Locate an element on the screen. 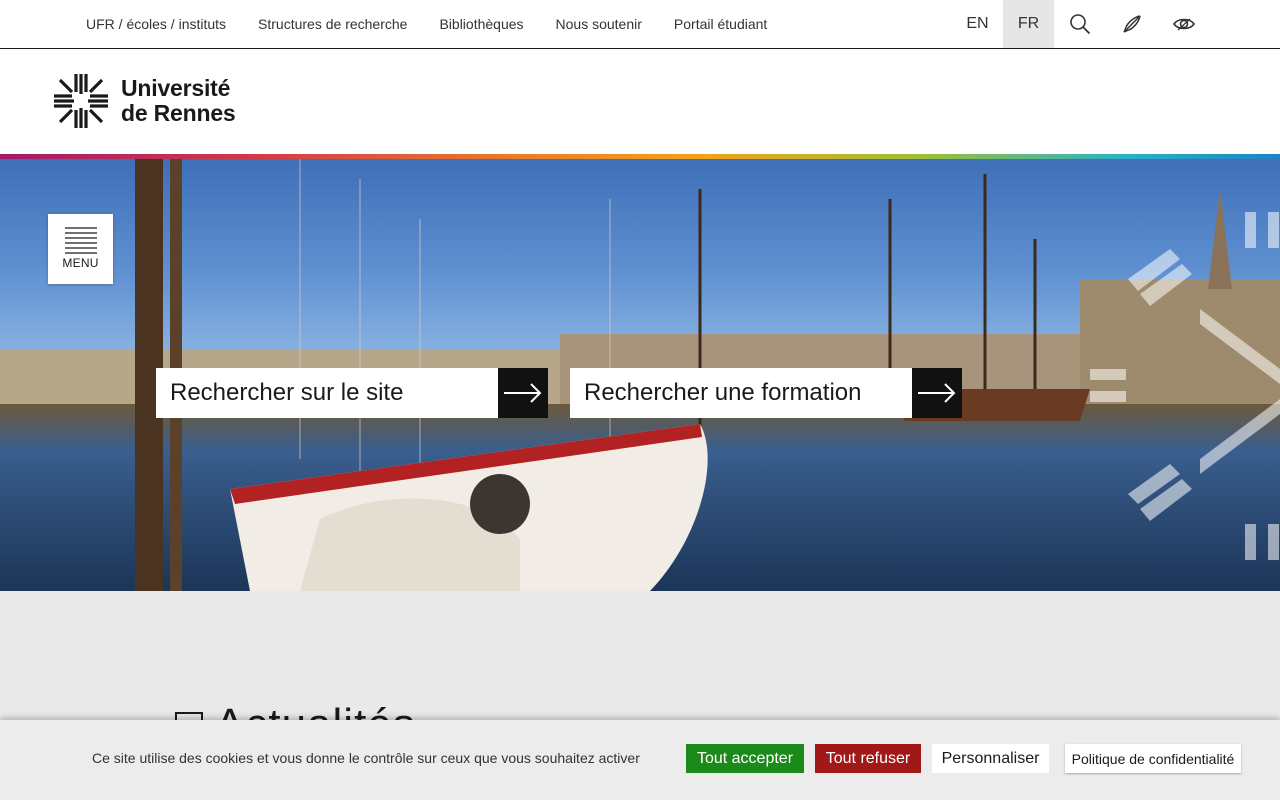 This screenshot has width=1280, height=800. formation-search is located at coordinates (766, 393).